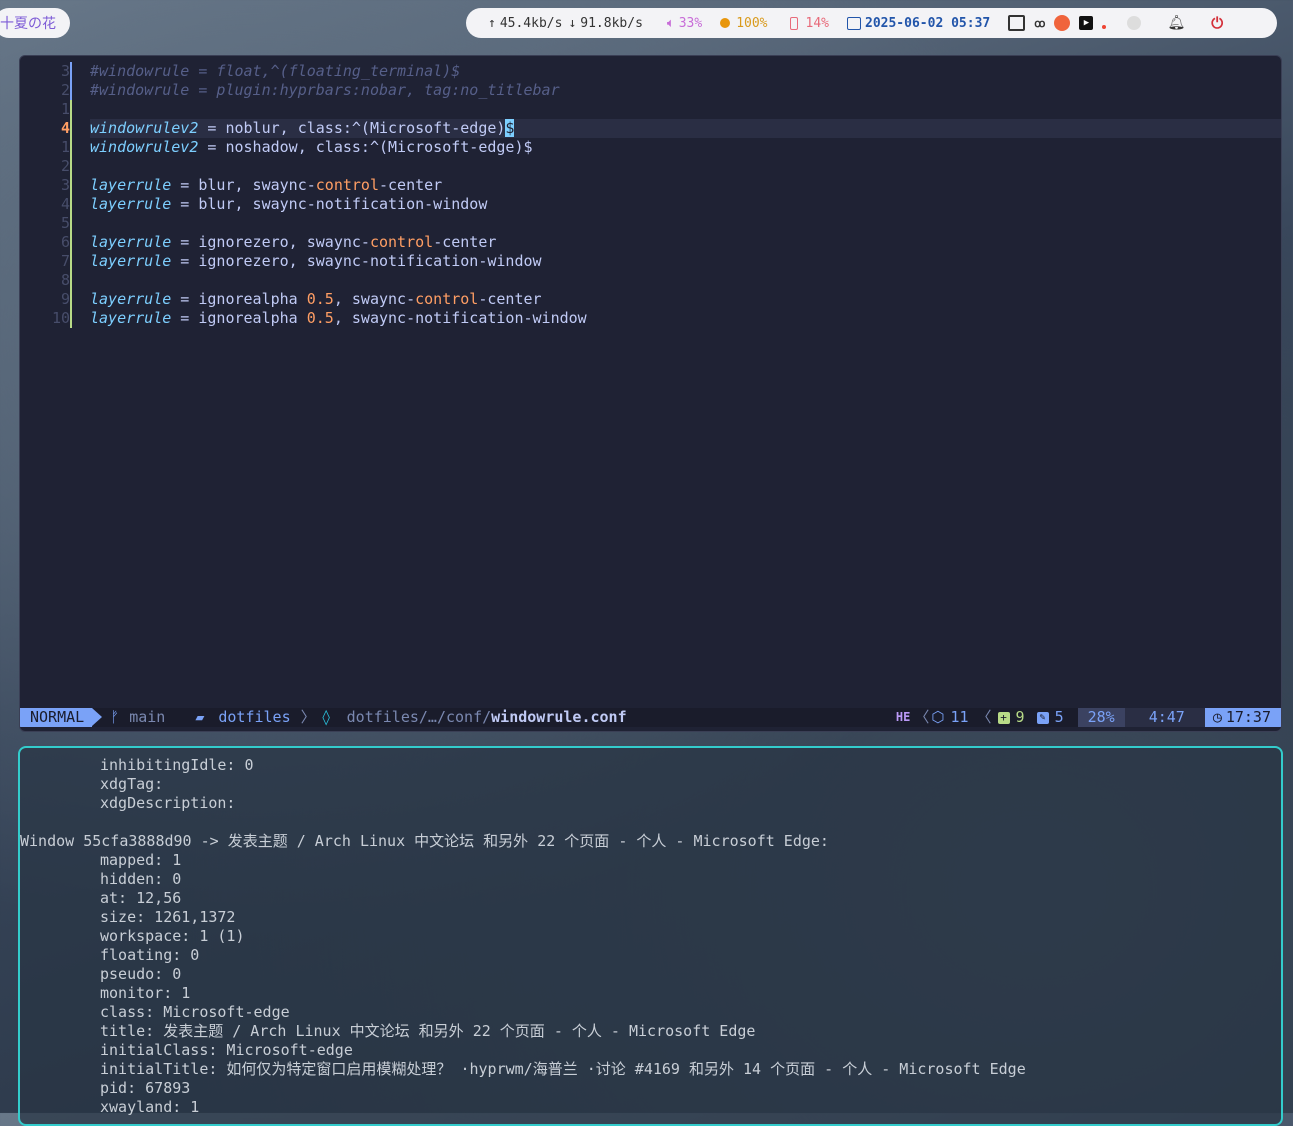 Image resolution: width=1293 pixels, height=1126 pixels. Describe the element at coordinates (65, 204) in the screenshot. I see `line-number: 4` at that location.